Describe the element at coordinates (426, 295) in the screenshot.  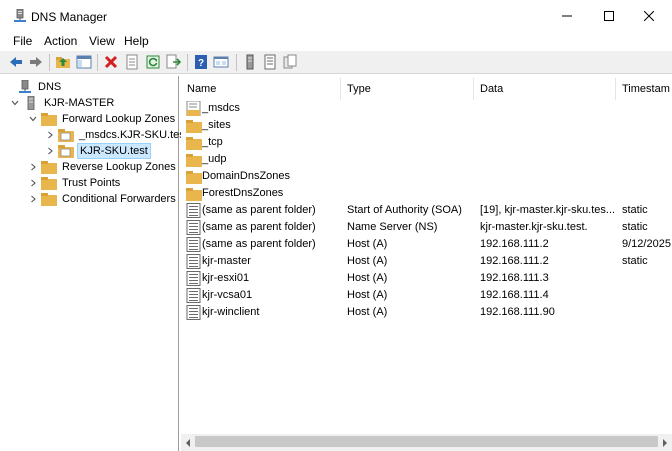
I see `table-row: kjr-vcsa01 Host (A) 192.168.111.4` at that location.